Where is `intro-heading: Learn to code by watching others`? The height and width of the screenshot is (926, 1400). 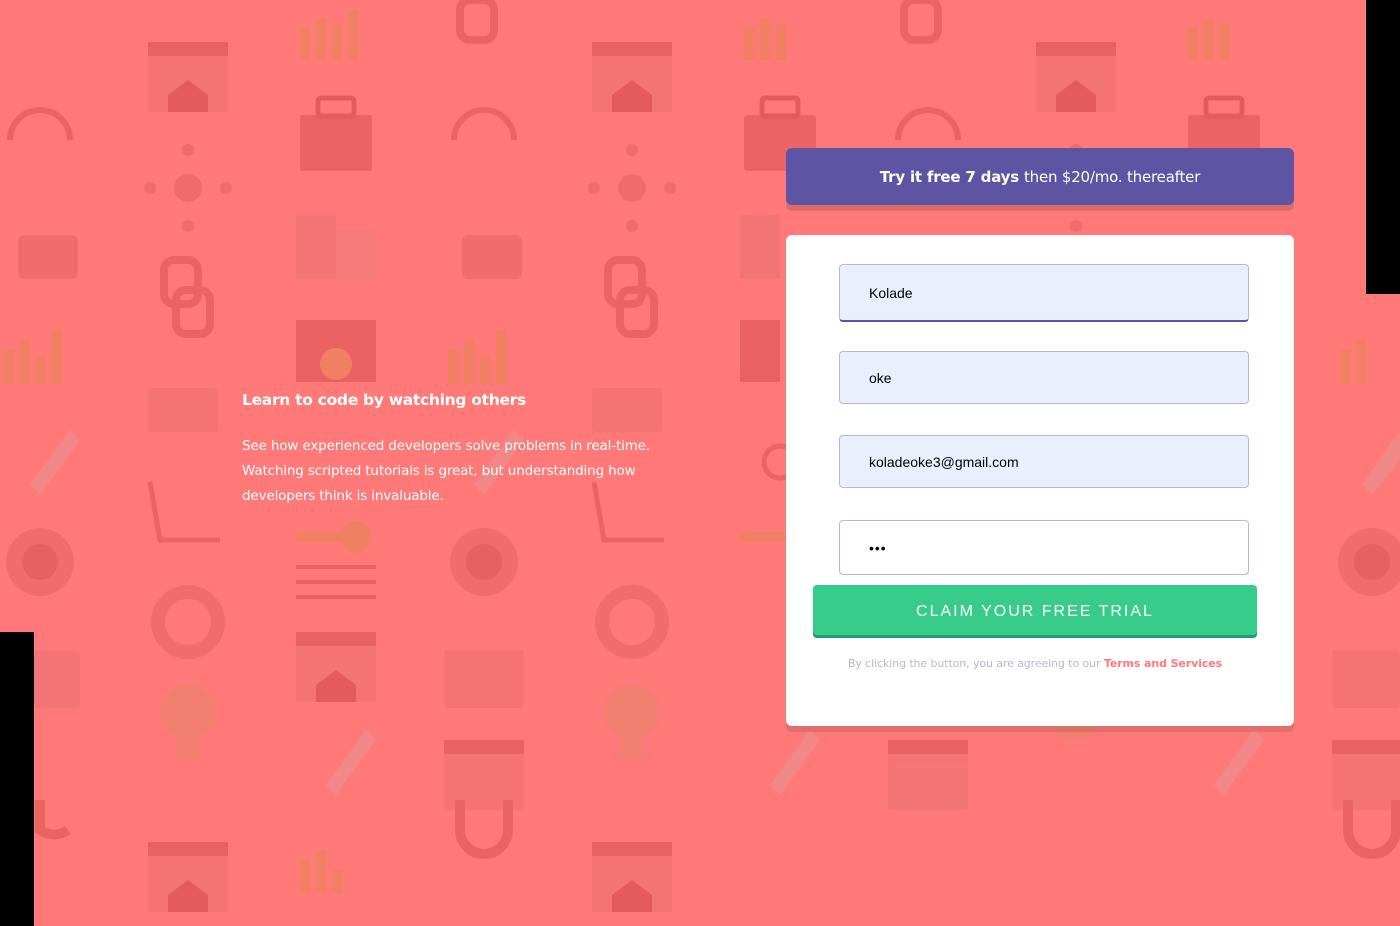
intro-heading: Learn to code by watching others is located at coordinates (384, 400).